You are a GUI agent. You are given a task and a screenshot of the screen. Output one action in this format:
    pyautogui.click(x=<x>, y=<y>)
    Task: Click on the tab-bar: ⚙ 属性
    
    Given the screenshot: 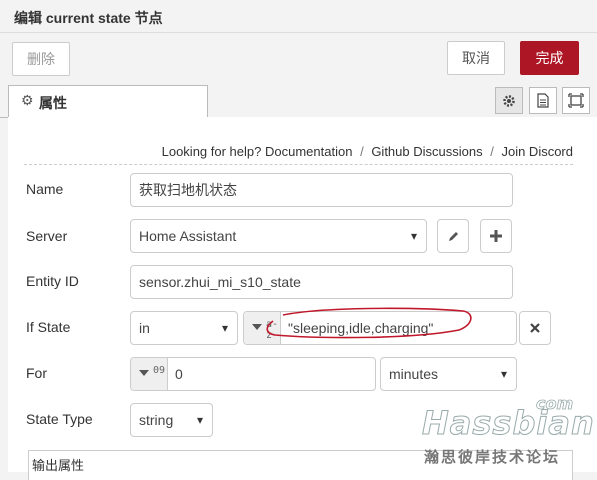 What is the action you would take?
    pyautogui.click(x=298, y=101)
    